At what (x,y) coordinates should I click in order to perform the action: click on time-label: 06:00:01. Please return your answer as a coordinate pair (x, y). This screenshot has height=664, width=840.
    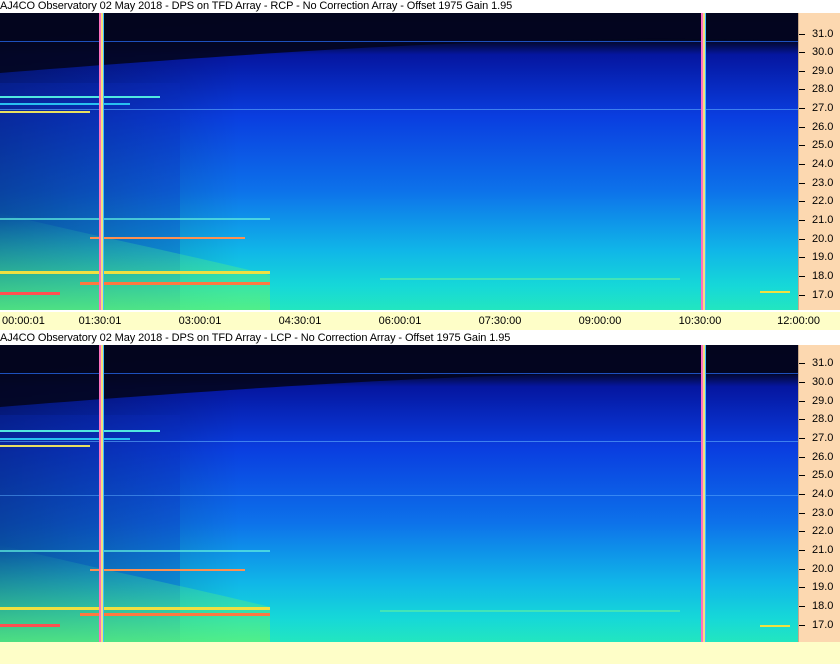
    Looking at the image, I should click on (400, 321).